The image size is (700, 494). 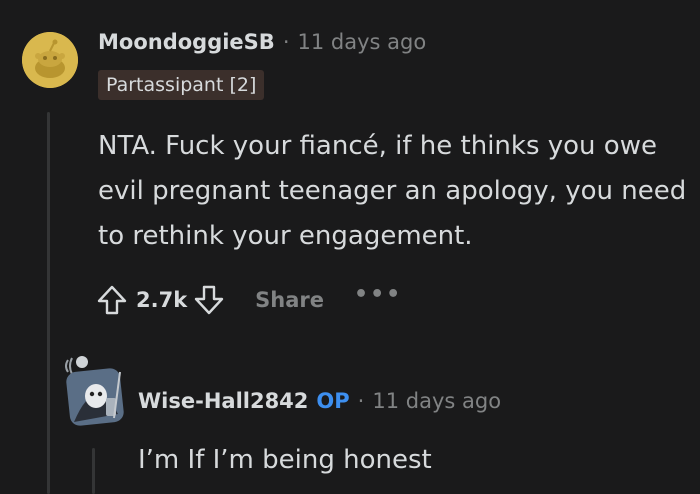 What do you see at coordinates (186, 42) in the screenshot?
I see `username: MoondoggieSB` at bounding box center [186, 42].